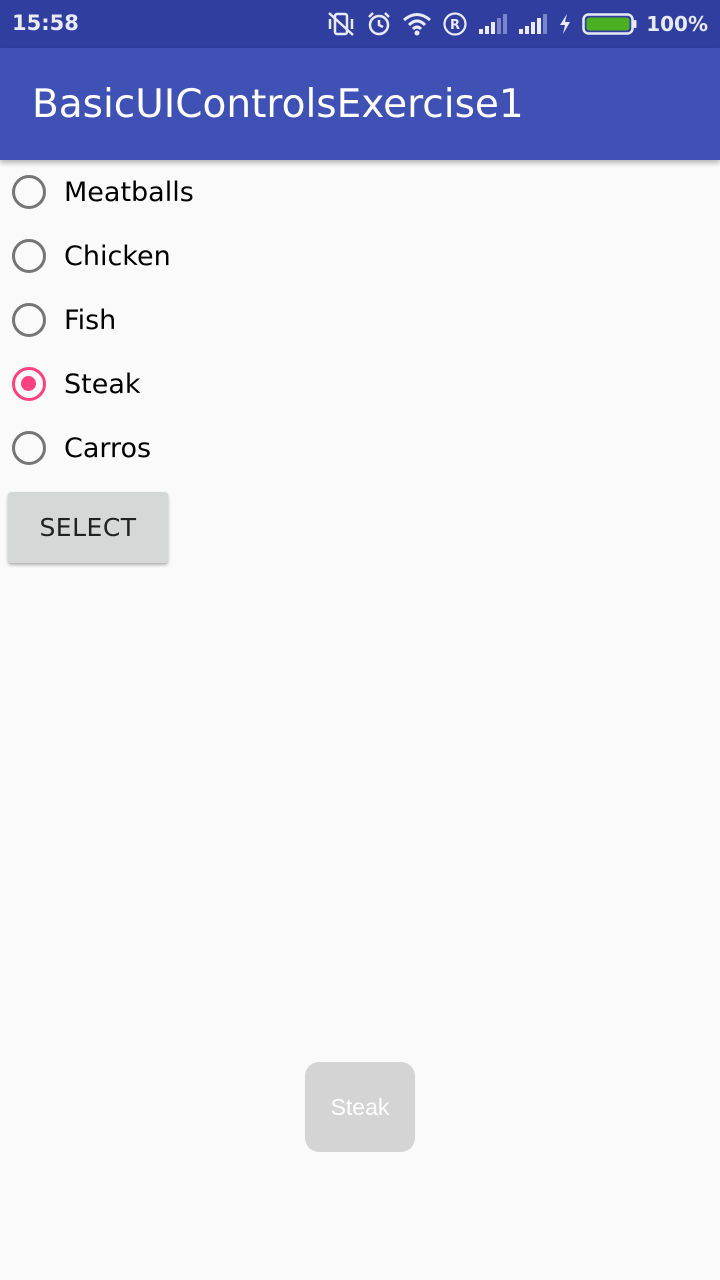  I want to click on battery-percent: 100%, so click(677, 24).